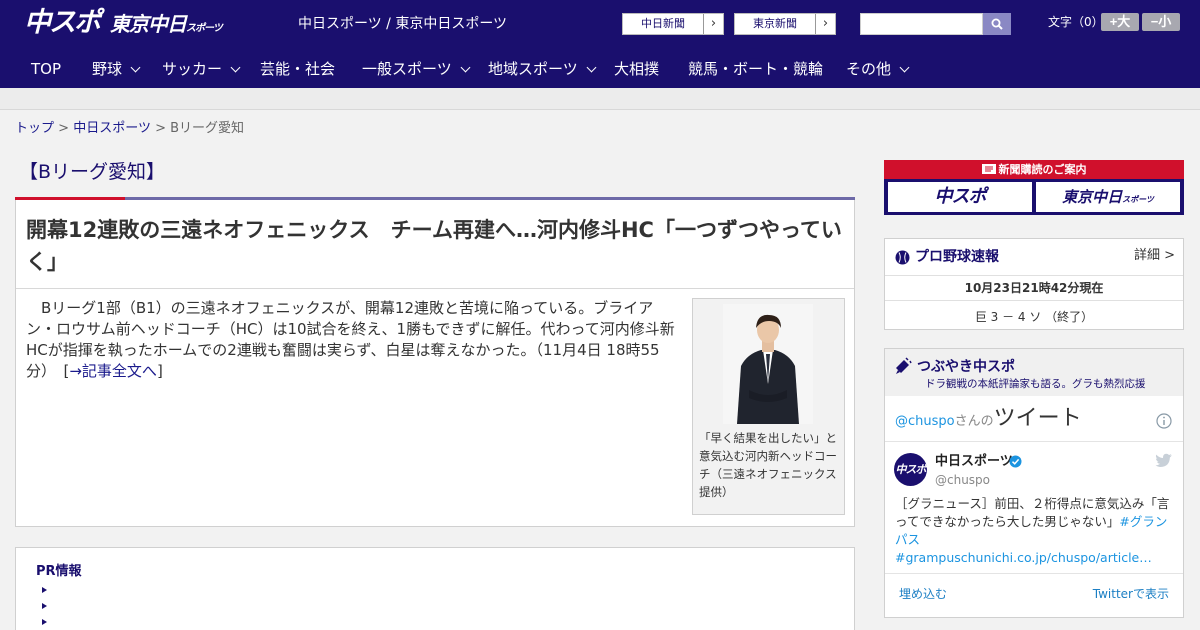 The width and height of the screenshot is (1200, 630). Describe the element at coordinates (900, 557) in the screenshot. I see `tweet-hashtag-mark: #` at that location.